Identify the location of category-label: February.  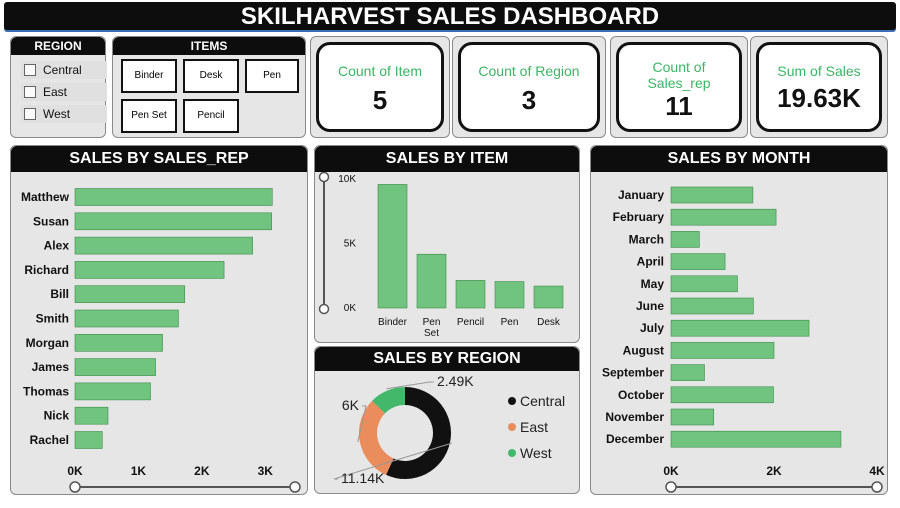
(639, 217).